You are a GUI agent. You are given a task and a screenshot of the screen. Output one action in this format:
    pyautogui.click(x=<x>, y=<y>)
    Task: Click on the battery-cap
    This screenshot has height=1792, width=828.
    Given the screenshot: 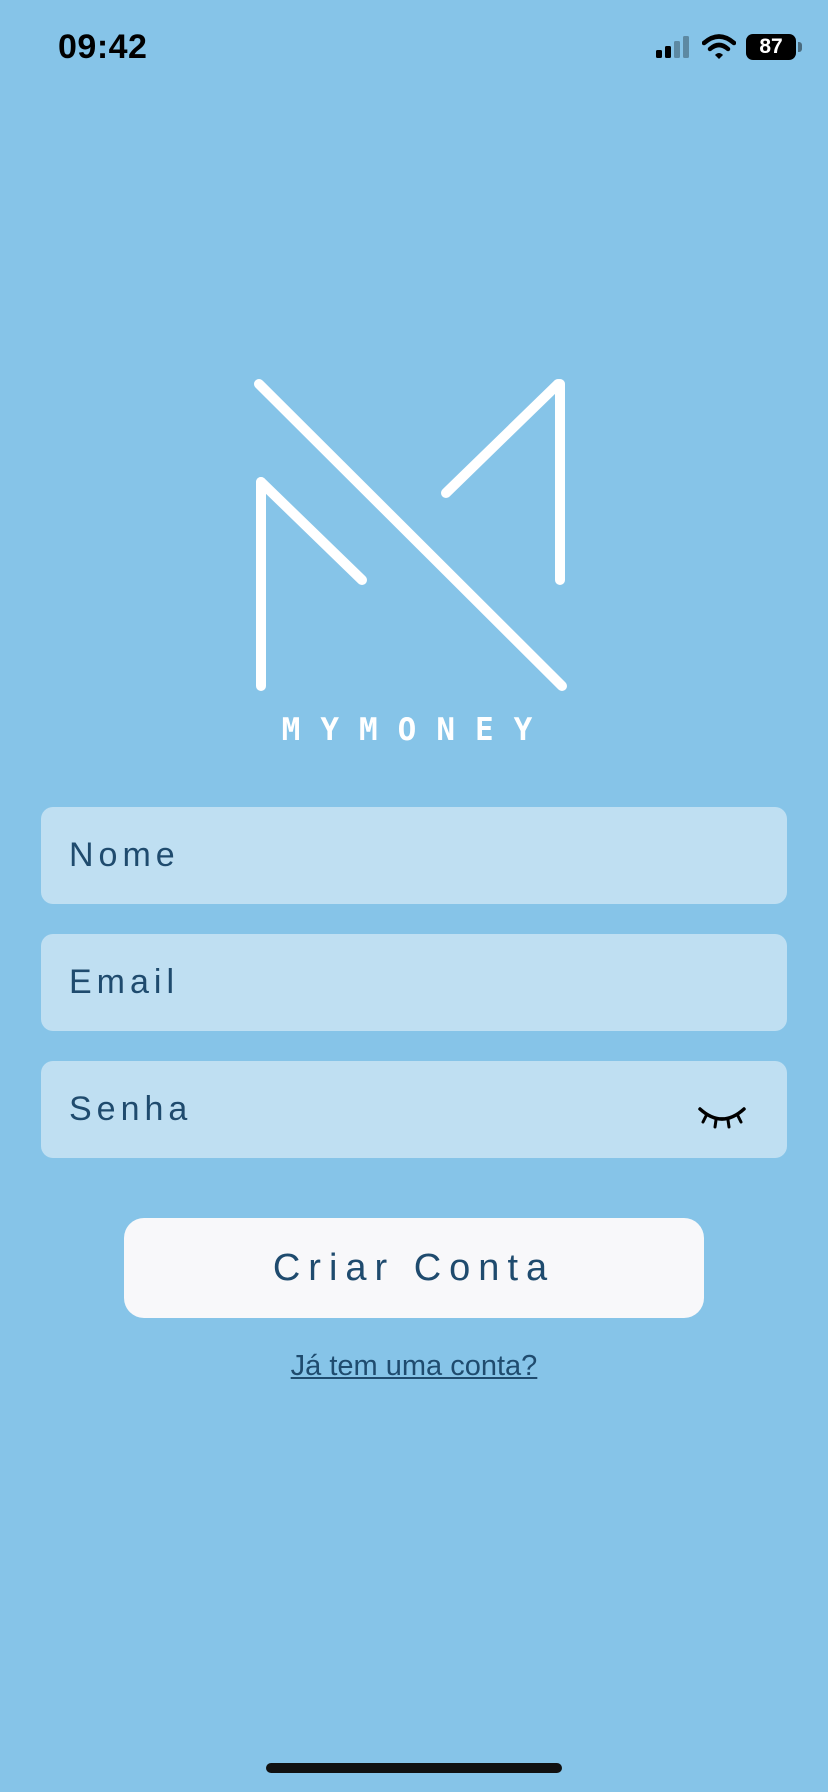 What is the action you would take?
    pyautogui.click(x=800, y=47)
    